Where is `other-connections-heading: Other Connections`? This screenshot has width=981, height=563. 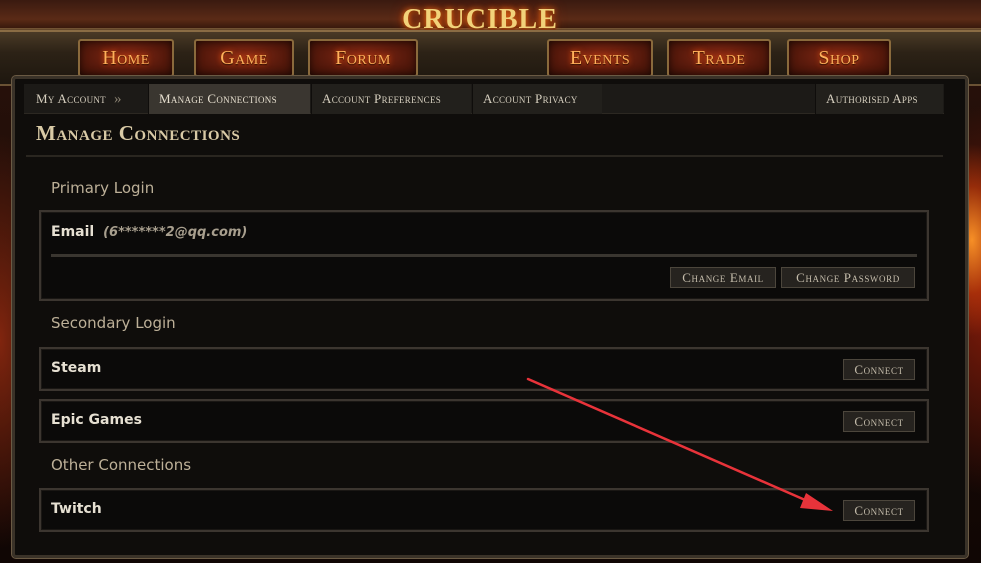
other-connections-heading: Other Connections is located at coordinates (121, 465).